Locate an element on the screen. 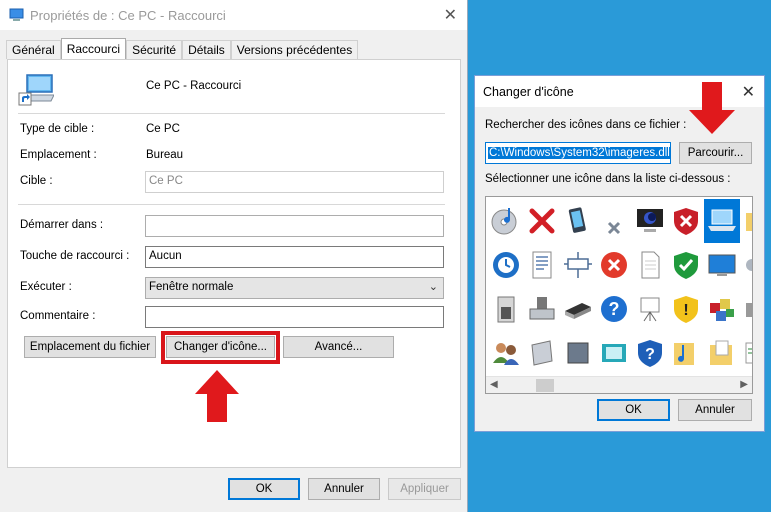  printer-device-icon is located at coordinates (542, 309).